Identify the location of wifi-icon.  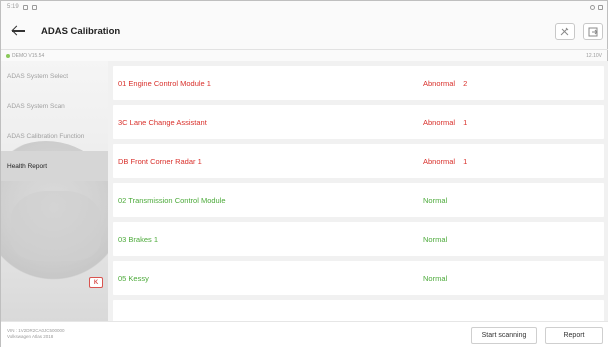
(34, 7).